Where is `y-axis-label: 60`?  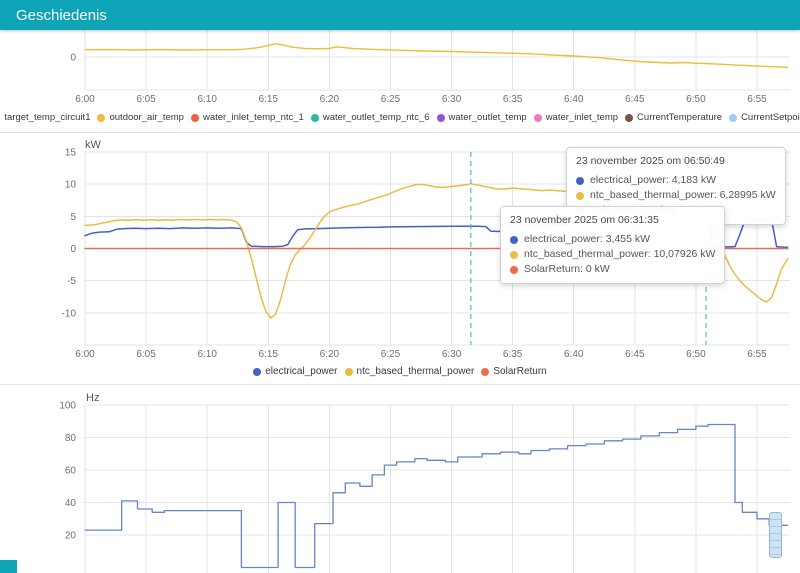 y-axis-label: 60 is located at coordinates (71, 471).